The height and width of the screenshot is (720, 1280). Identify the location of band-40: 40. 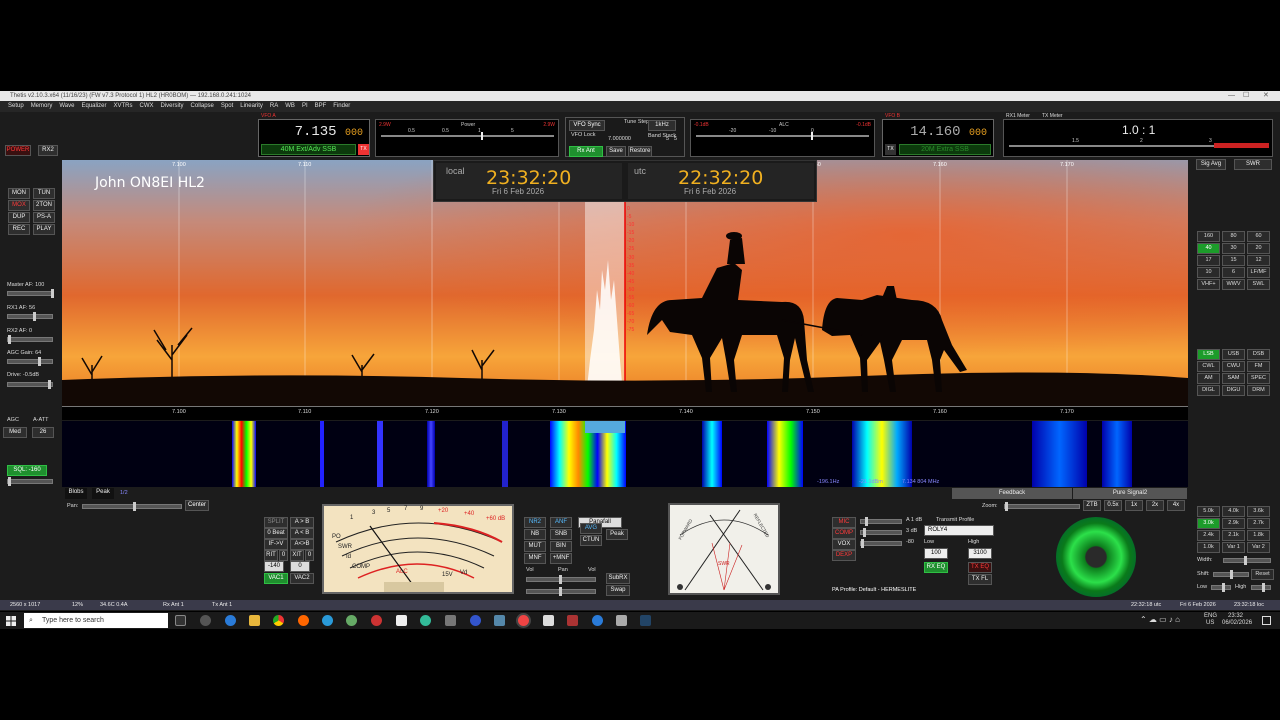
(1208, 248).